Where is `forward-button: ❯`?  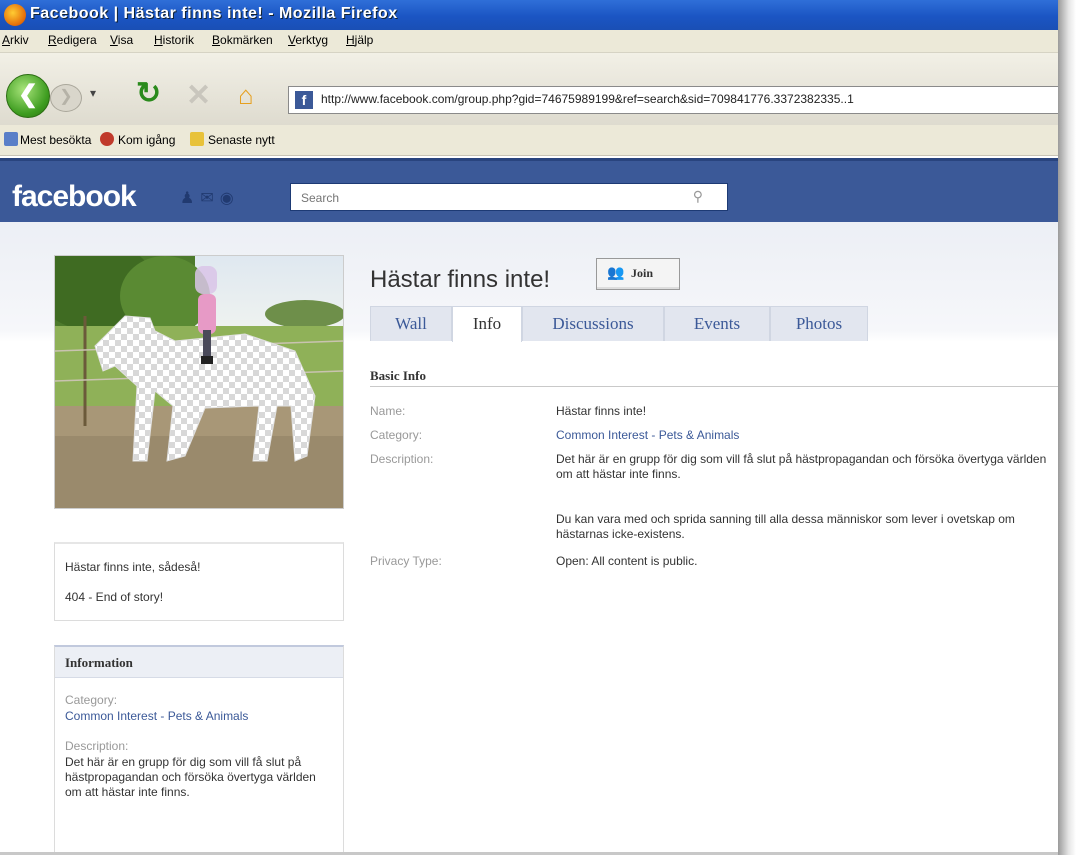
forward-button: ❯ is located at coordinates (66, 98).